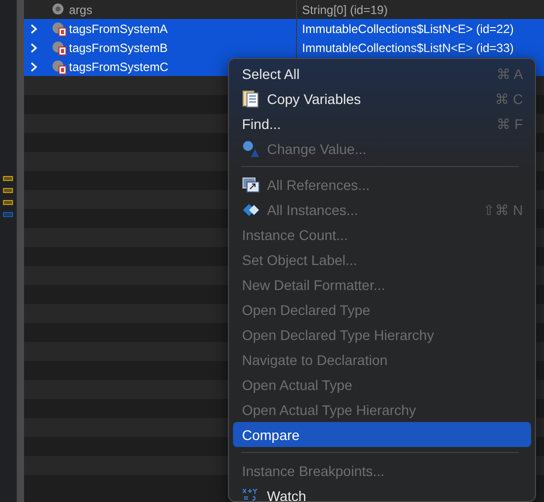 The height and width of the screenshot is (502, 544). Describe the element at coordinates (251, 185) in the screenshot. I see `window-arrow-icon` at that location.